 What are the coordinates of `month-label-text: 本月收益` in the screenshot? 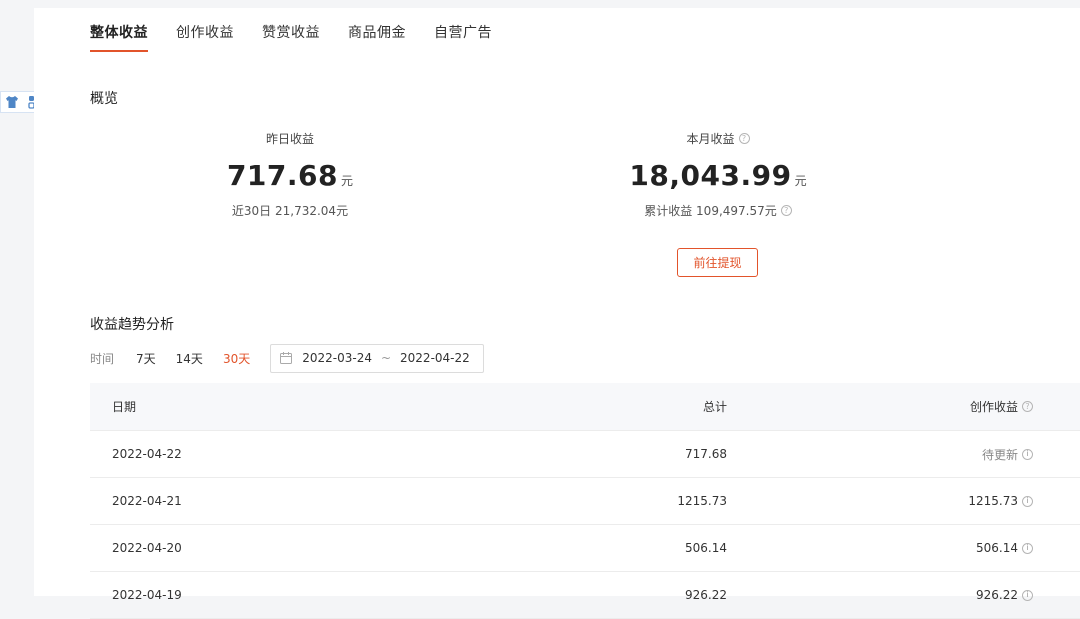 It's located at (710, 139).